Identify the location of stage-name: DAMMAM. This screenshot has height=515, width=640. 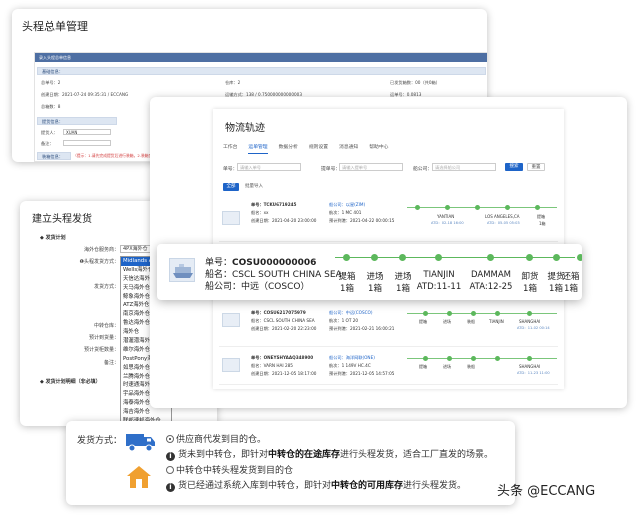
(491, 275).